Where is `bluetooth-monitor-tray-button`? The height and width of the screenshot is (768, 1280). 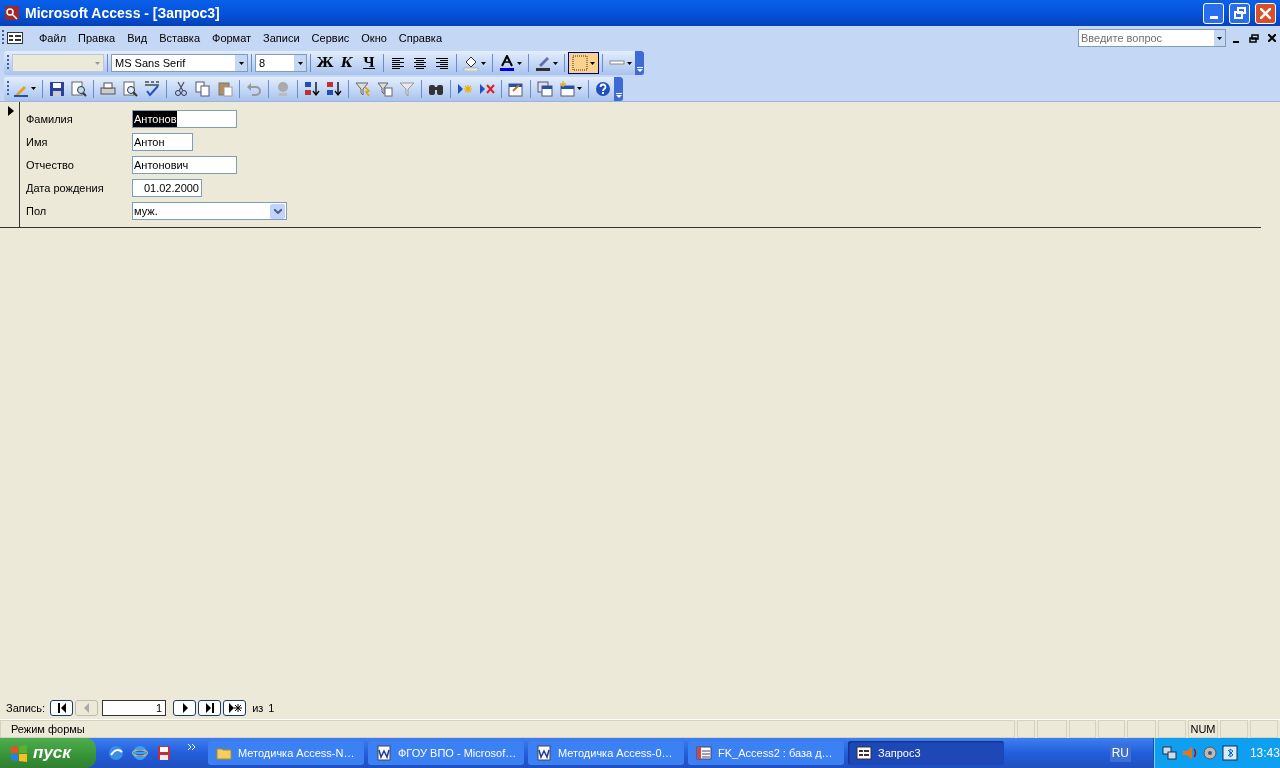
bluetooth-monitor-tray-button is located at coordinates (1230, 753).